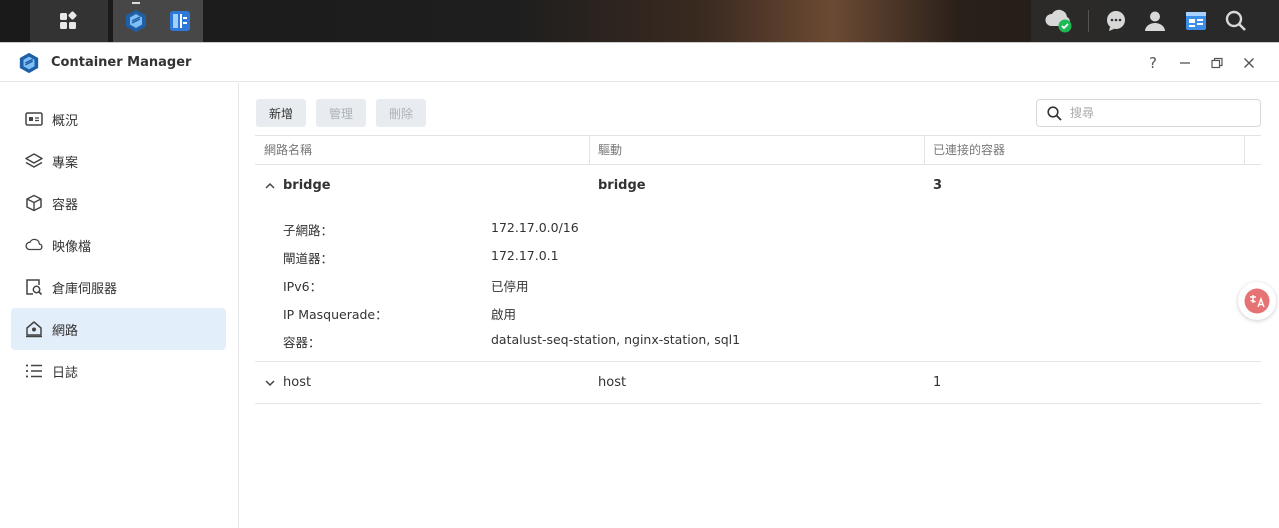 Image resolution: width=1279 pixels, height=528 pixels. What do you see at coordinates (281, 113) in the screenshot?
I see `add-button: 新增` at bounding box center [281, 113].